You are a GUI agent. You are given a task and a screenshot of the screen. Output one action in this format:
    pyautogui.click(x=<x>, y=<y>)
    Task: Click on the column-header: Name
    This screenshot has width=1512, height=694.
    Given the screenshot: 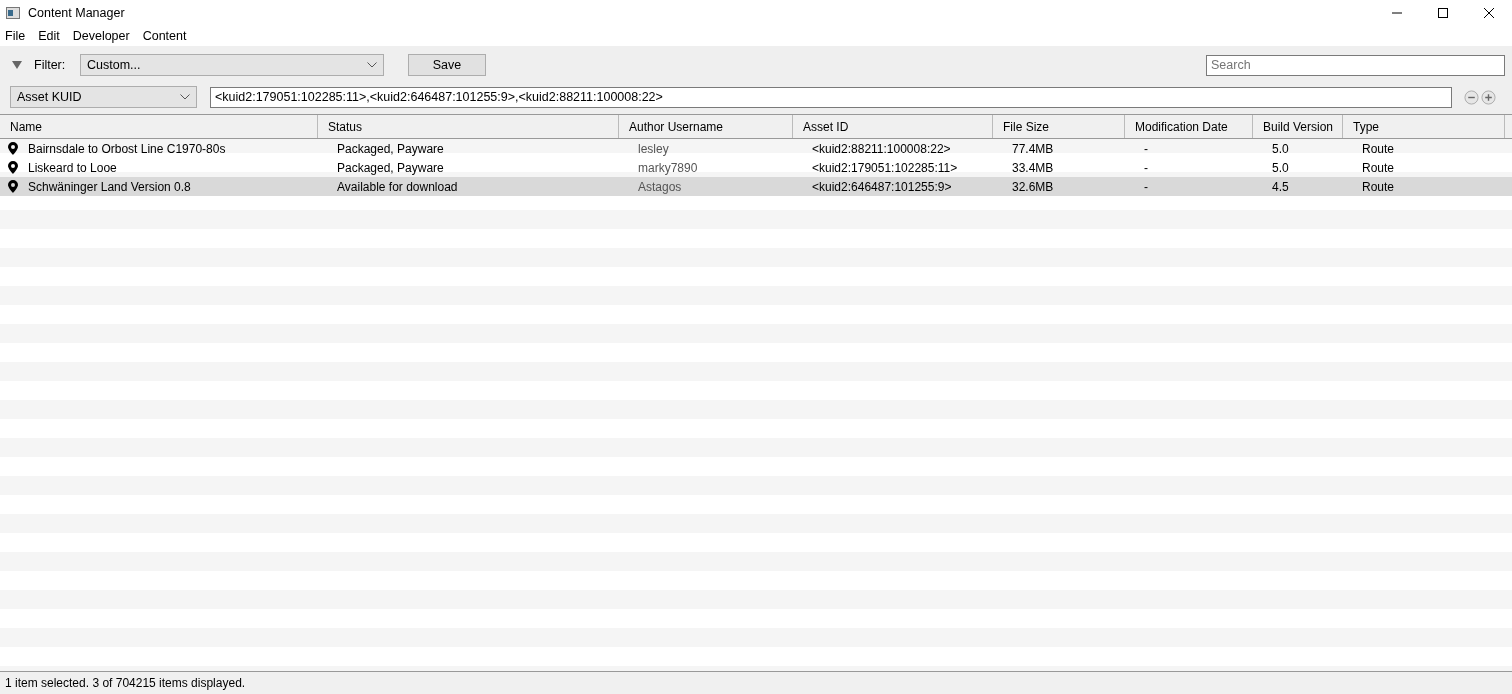 What is the action you would take?
    pyautogui.click(x=159, y=126)
    